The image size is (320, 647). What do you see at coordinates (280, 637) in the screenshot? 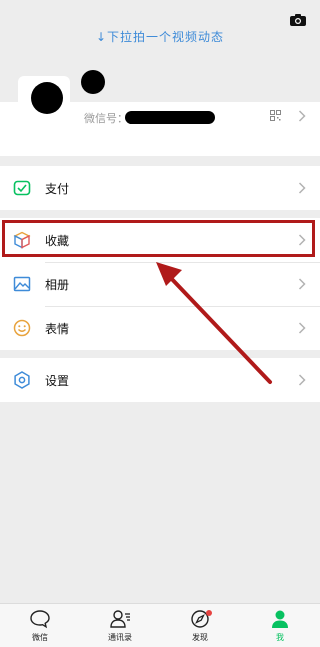
I see `tab-label: 我` at bounding box center [280, 637].